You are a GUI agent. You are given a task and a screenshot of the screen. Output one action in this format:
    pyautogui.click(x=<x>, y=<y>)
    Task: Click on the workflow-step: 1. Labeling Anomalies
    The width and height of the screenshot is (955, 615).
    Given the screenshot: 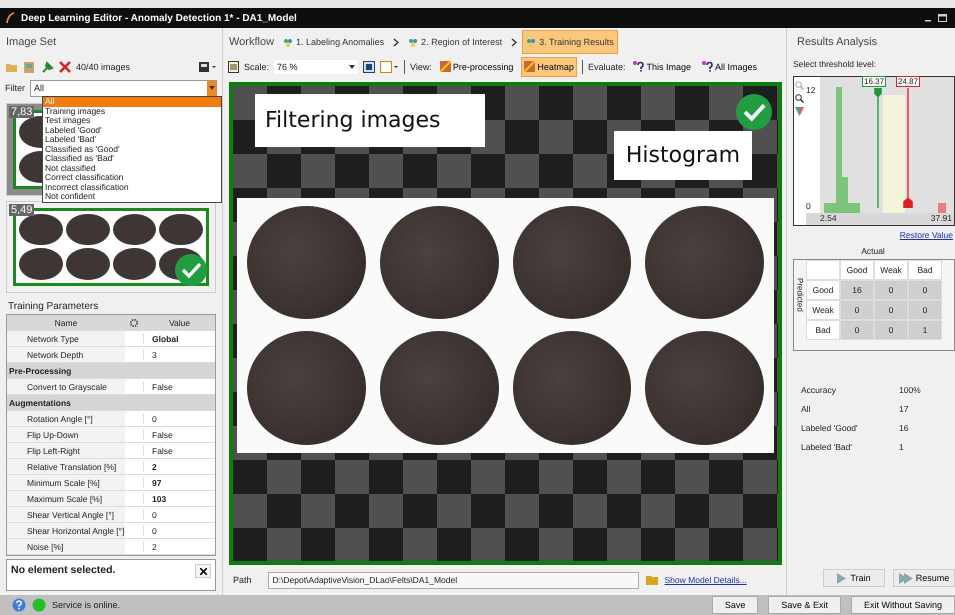 What is the action you would take?
    pyautogui.click(x=333, y=42)
    